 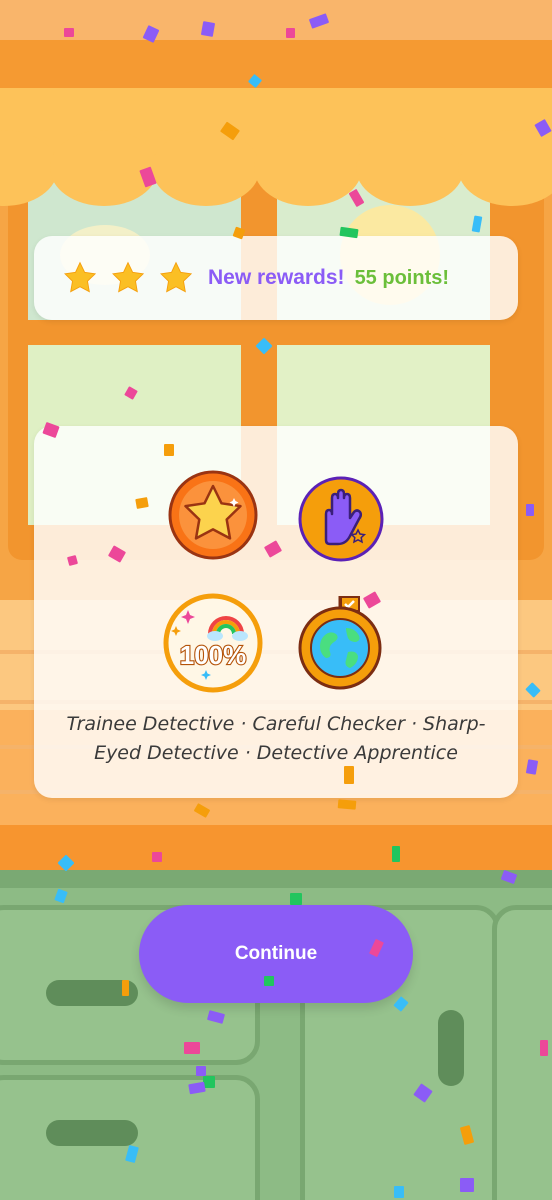 I want to click on badge-100-text: 100%, so click(x=213, y=655).